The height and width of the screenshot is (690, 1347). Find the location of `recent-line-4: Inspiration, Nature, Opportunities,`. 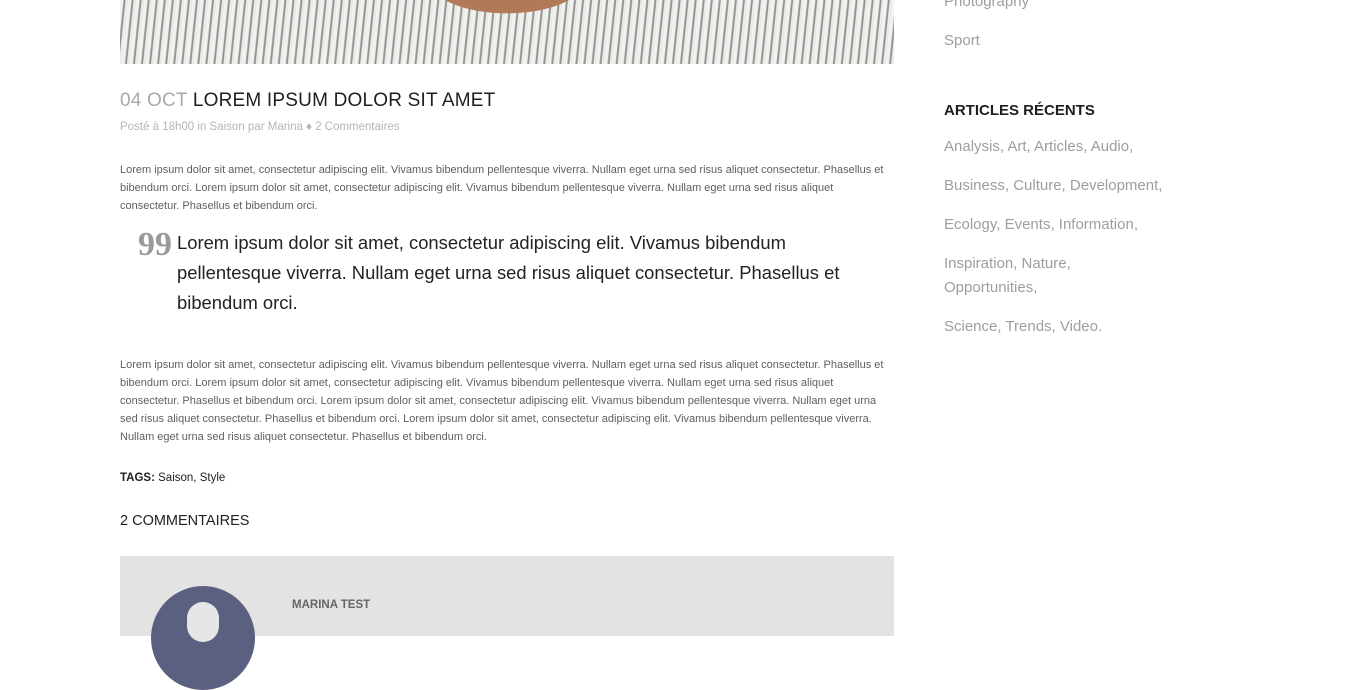

recent-line-4: Inspiration, Nature, Opportunities, is located at coordinates (1024, 276).